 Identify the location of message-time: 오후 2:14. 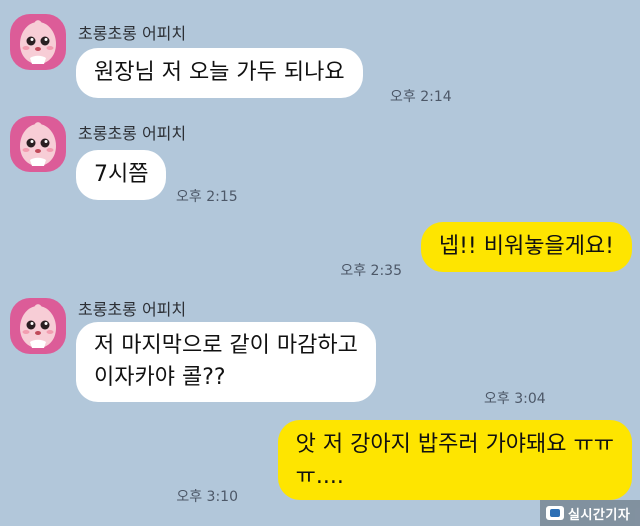
(421, 97).